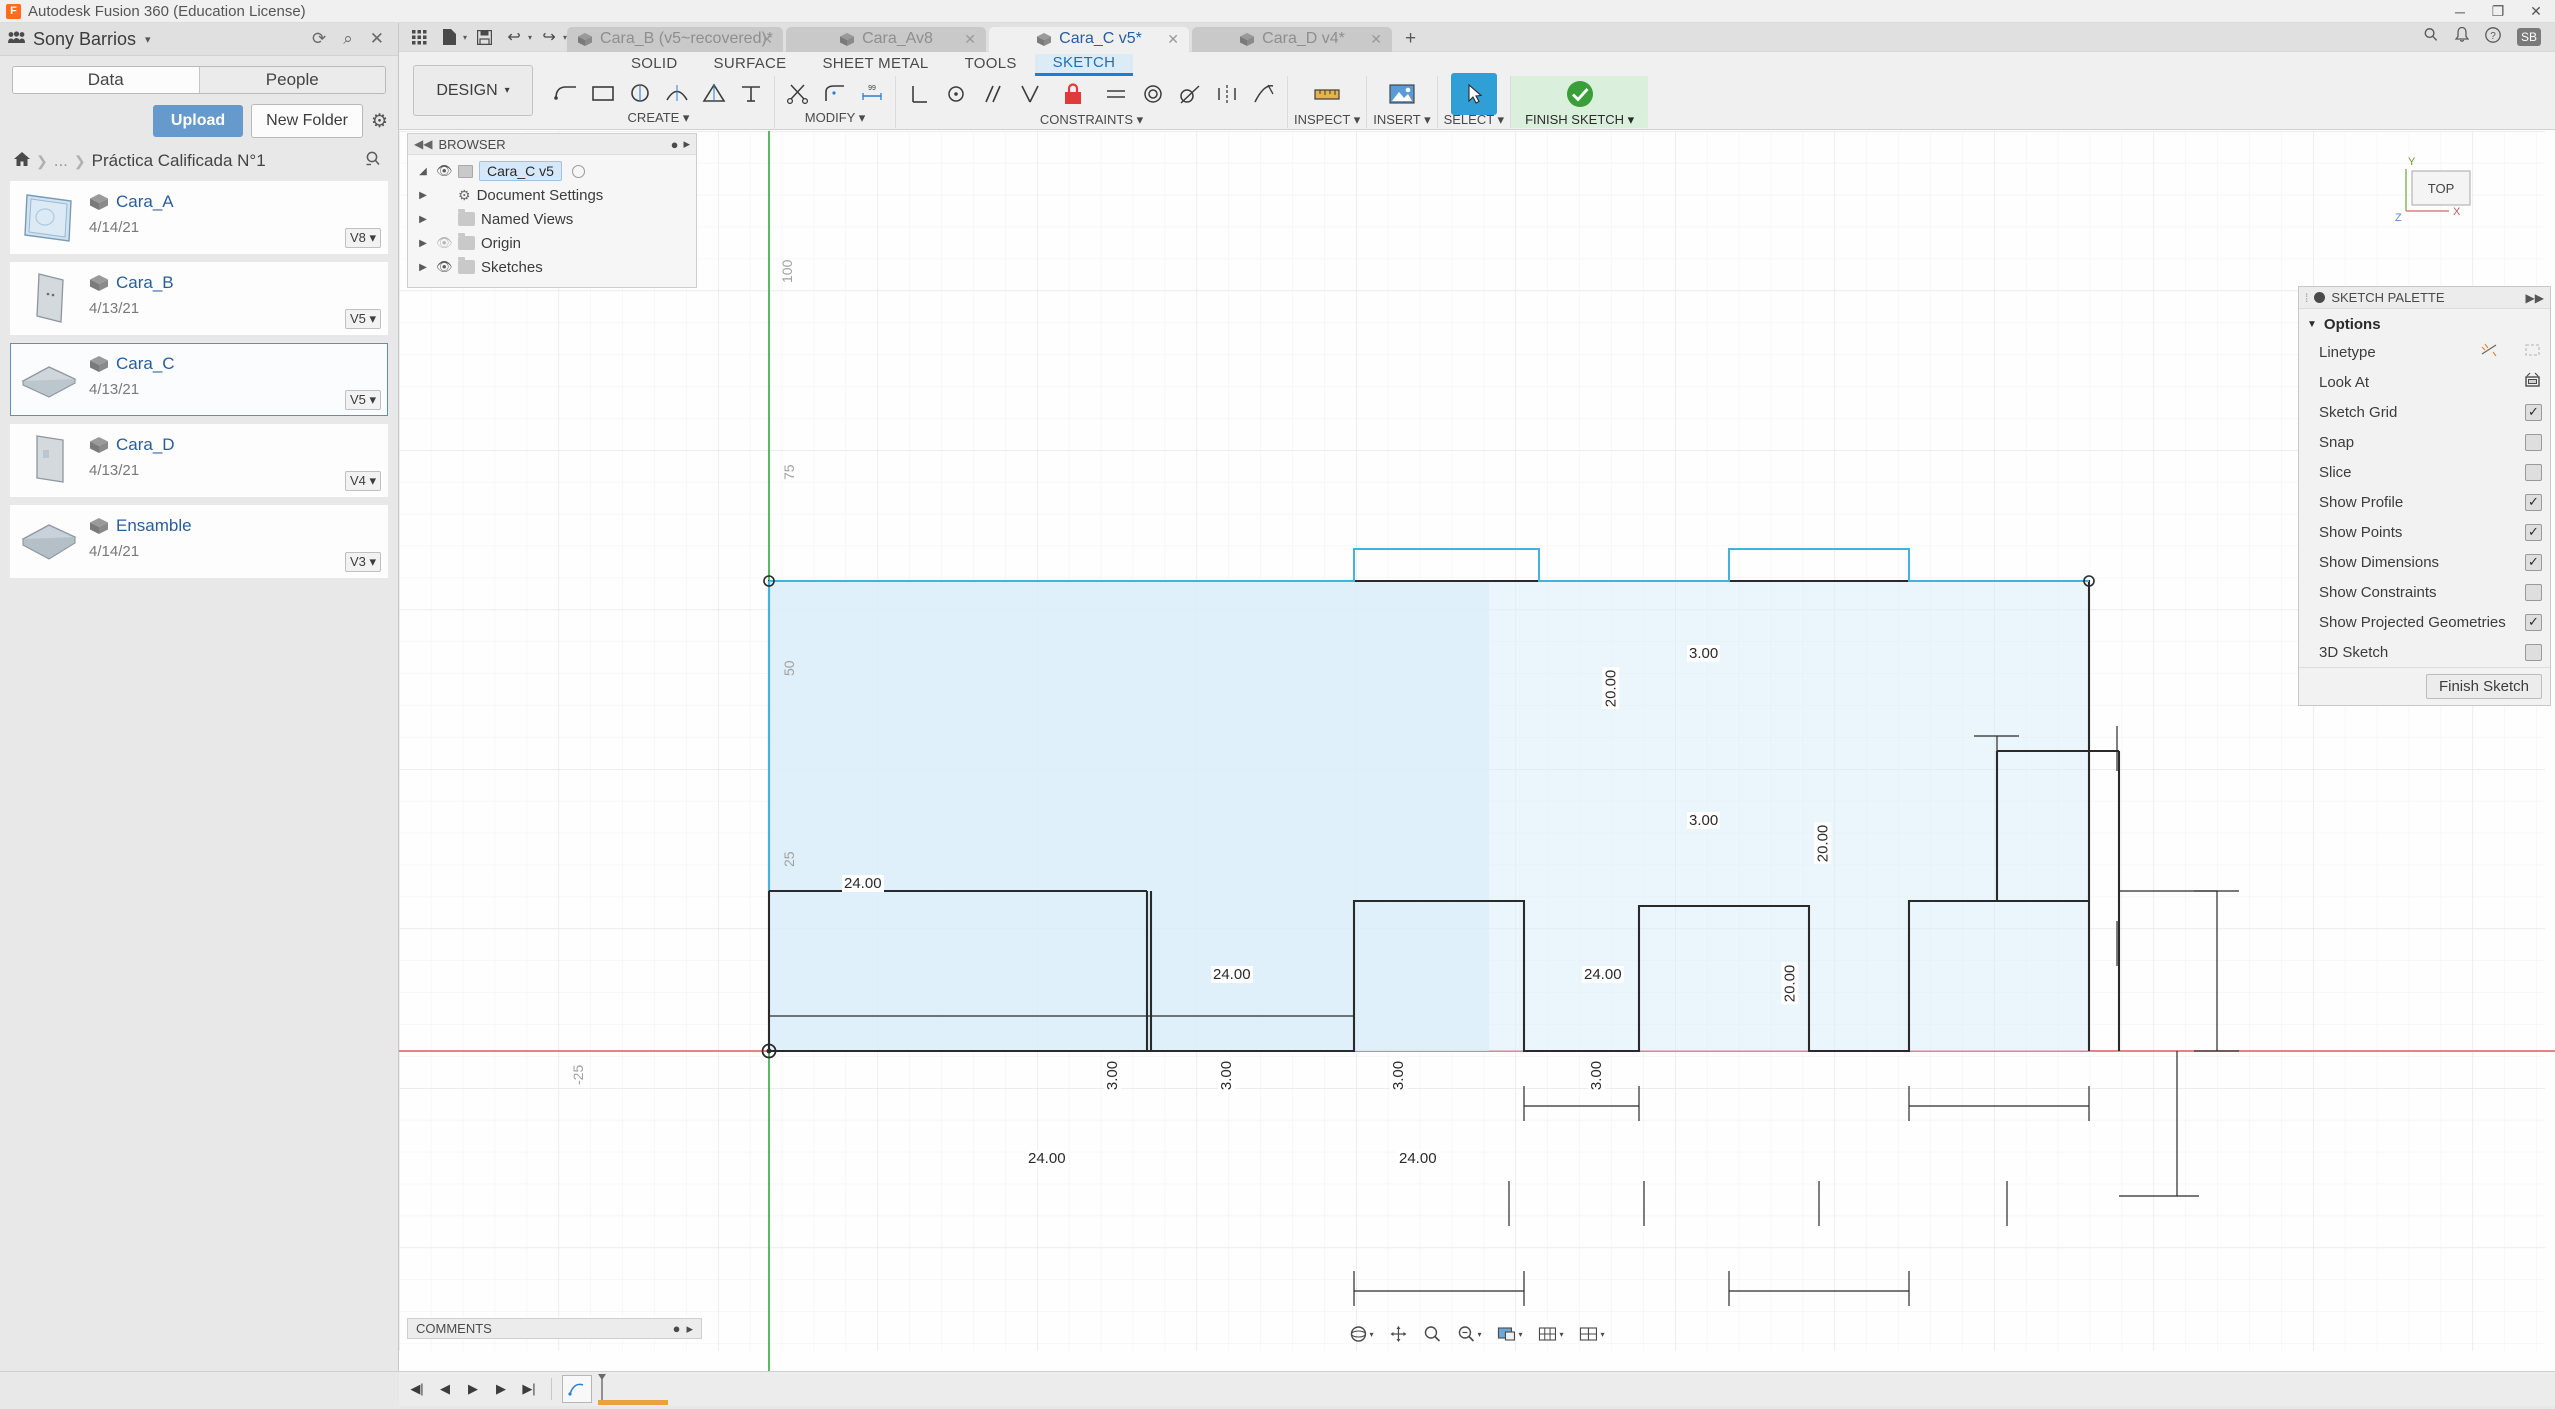 This screenshot has width=2555, height=1409. What do you see at coordinates (991, 65) in the screenshot?
I see `workspace-tab-tools: TOOLS` at bounding box center [991, 65].